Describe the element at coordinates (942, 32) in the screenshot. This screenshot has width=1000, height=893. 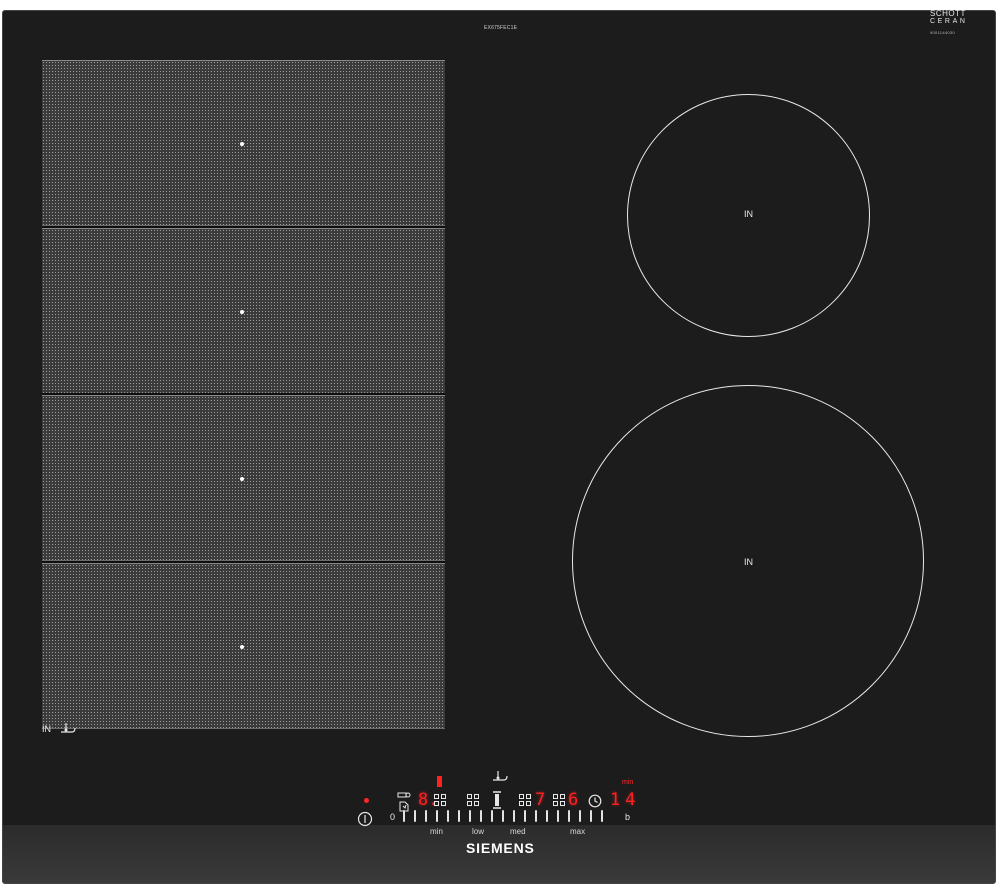
I see `serial-number: 9001144030` at that location.